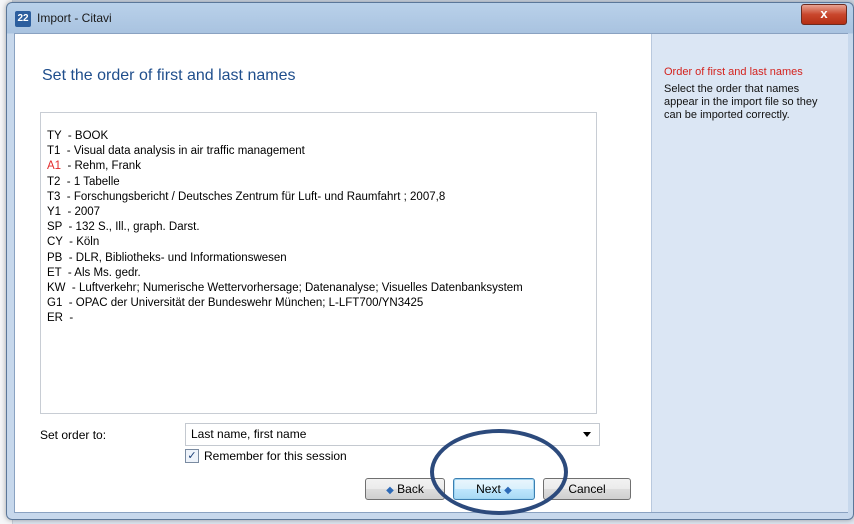 The image size is (854, 524). Describe the element at coordinates (54, 136) in the screenshot. I see `ris-tag: TY` at that location.